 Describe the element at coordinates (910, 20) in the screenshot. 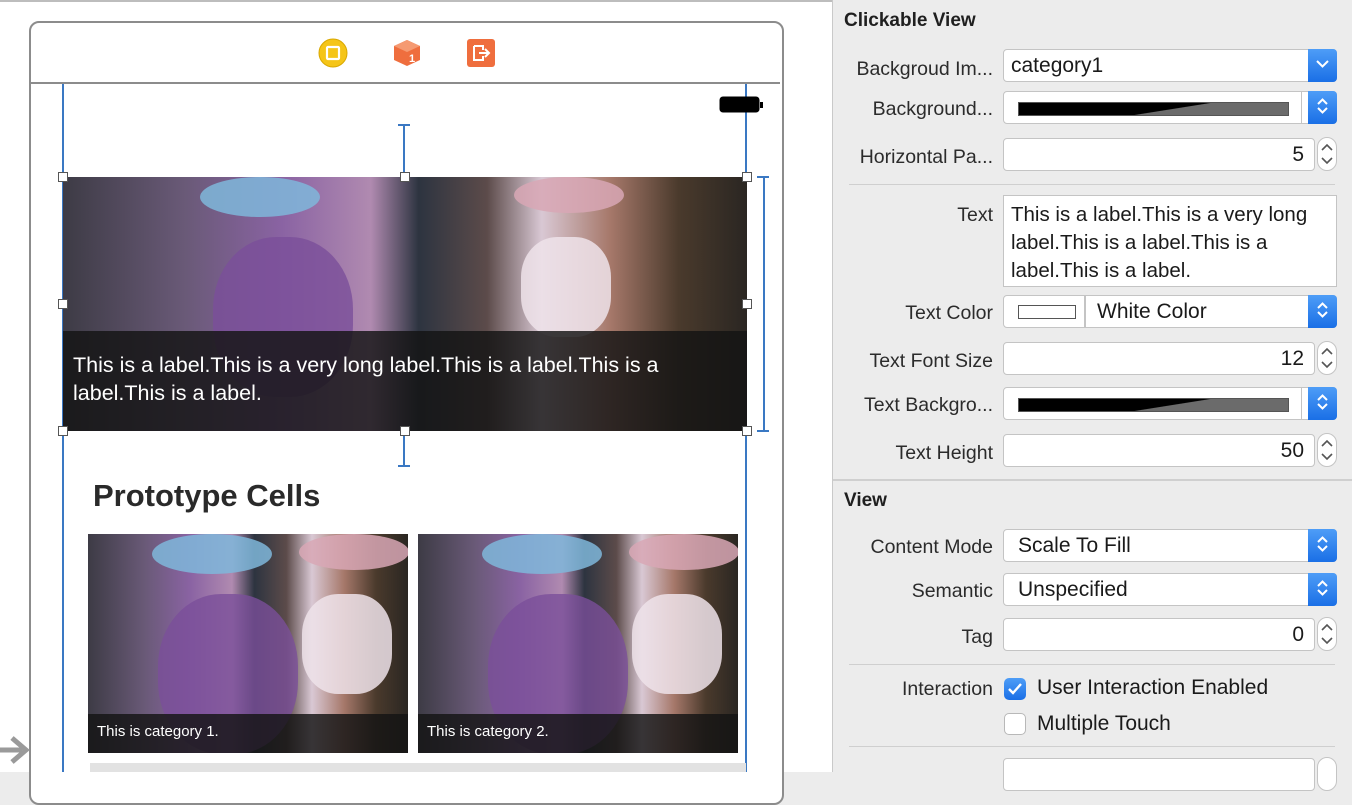

I see `clickable-view-section-title: Clickable View` at that location.